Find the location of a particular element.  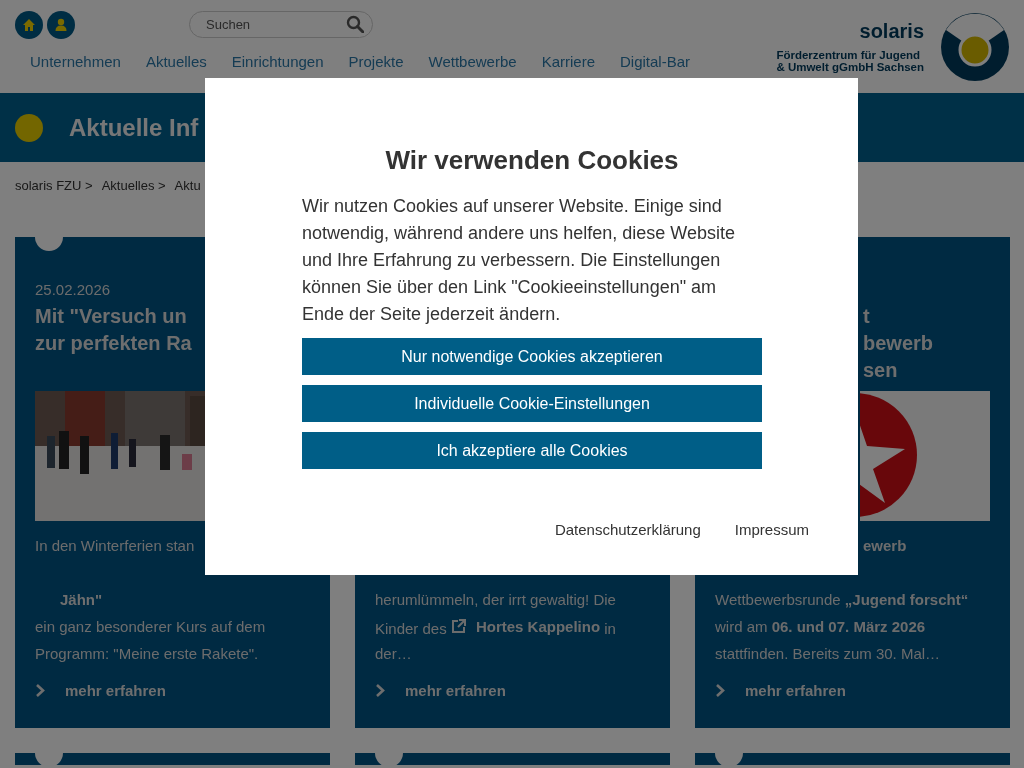

search-field: Suchen is located at coordinates (281, 24).